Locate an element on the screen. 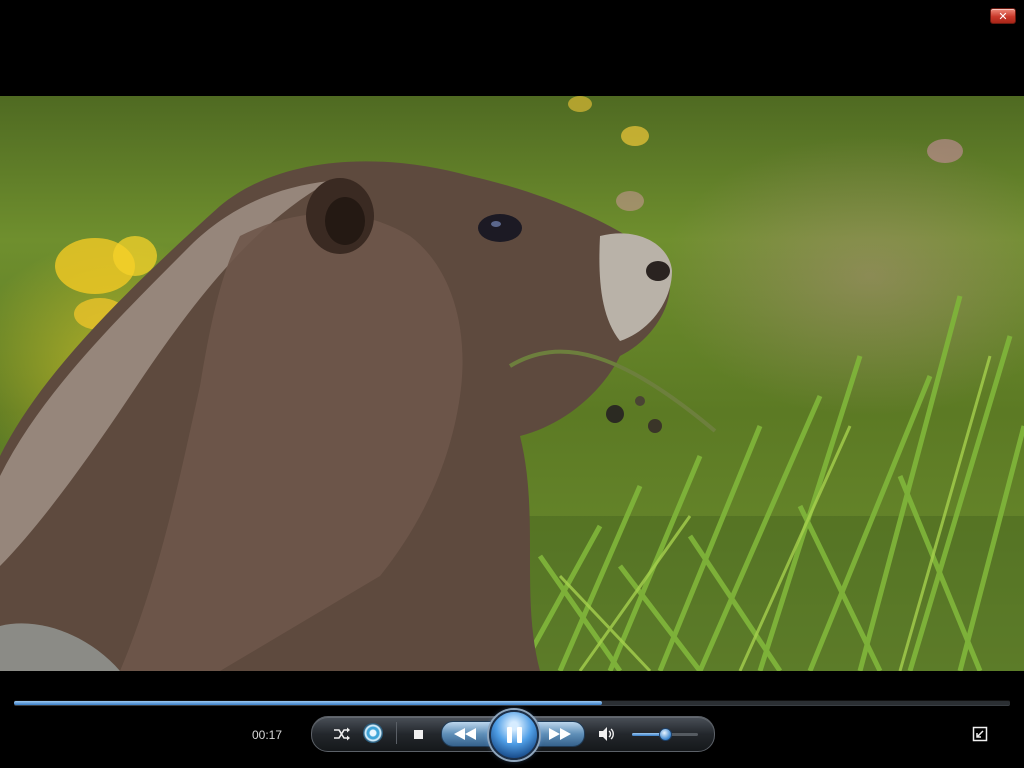 The image size is (1024, 768). fast-forward-button is located at coordinates (560, 734).